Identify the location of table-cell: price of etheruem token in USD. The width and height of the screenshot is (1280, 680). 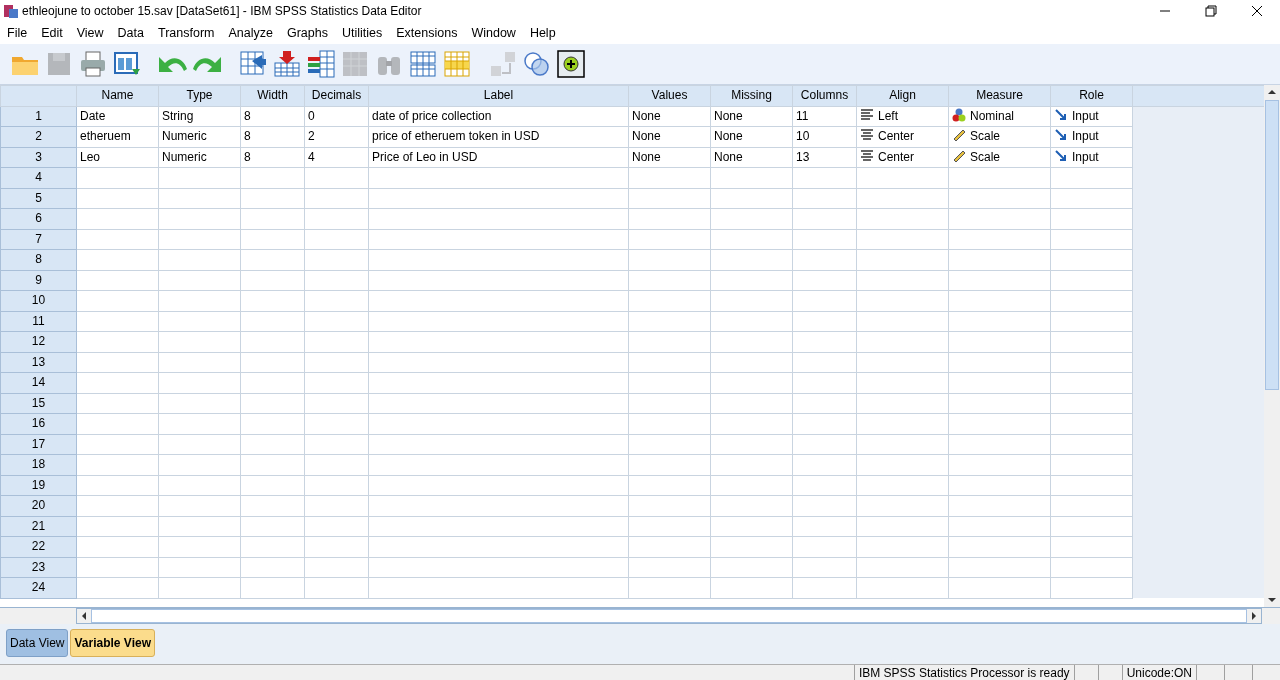
(498, 136).